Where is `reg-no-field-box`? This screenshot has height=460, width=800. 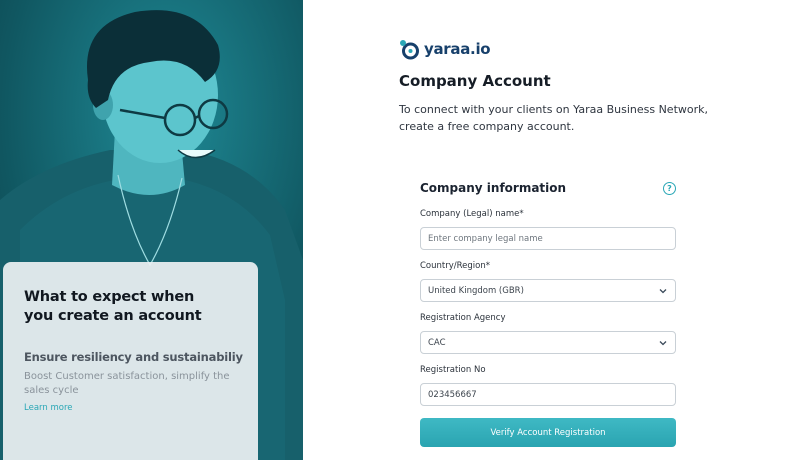
reg-no-field-box is located at coordinates (548, 394).